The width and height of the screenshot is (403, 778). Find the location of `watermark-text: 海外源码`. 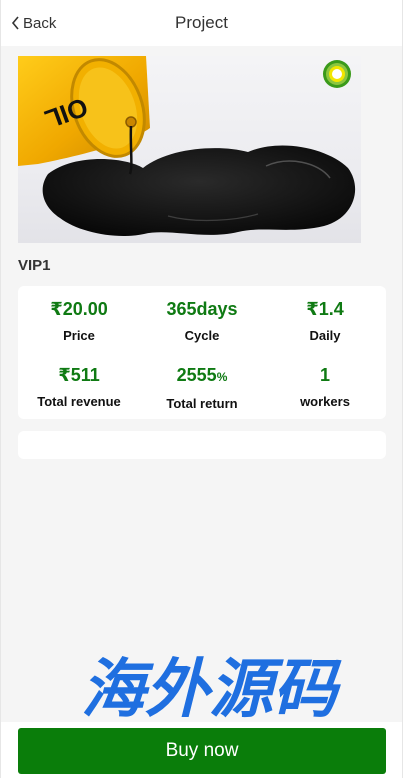

watermark-text: 海外源码 is located at coordinates (211, 690).